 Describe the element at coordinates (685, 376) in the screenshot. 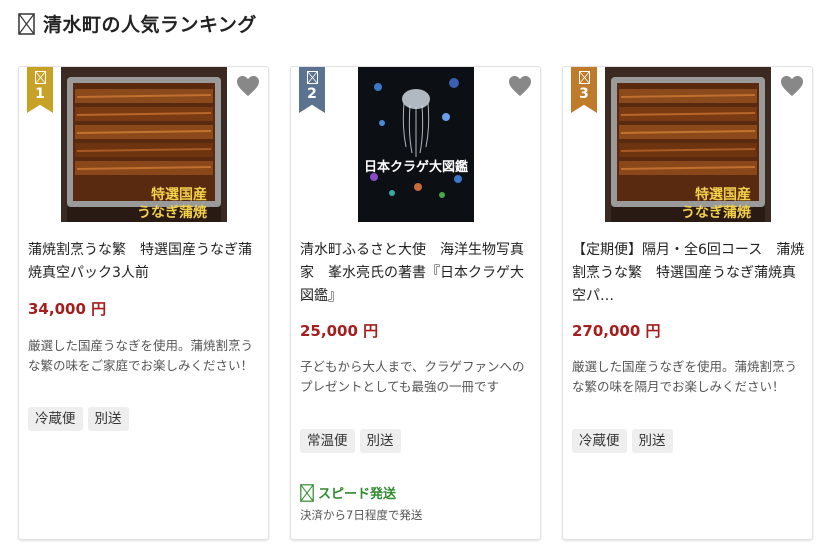

I see `product-description: 厳選した国産うなぎを使用。蒲焼割烹うな繁の味を隔月でお楽しみください！` at that location.